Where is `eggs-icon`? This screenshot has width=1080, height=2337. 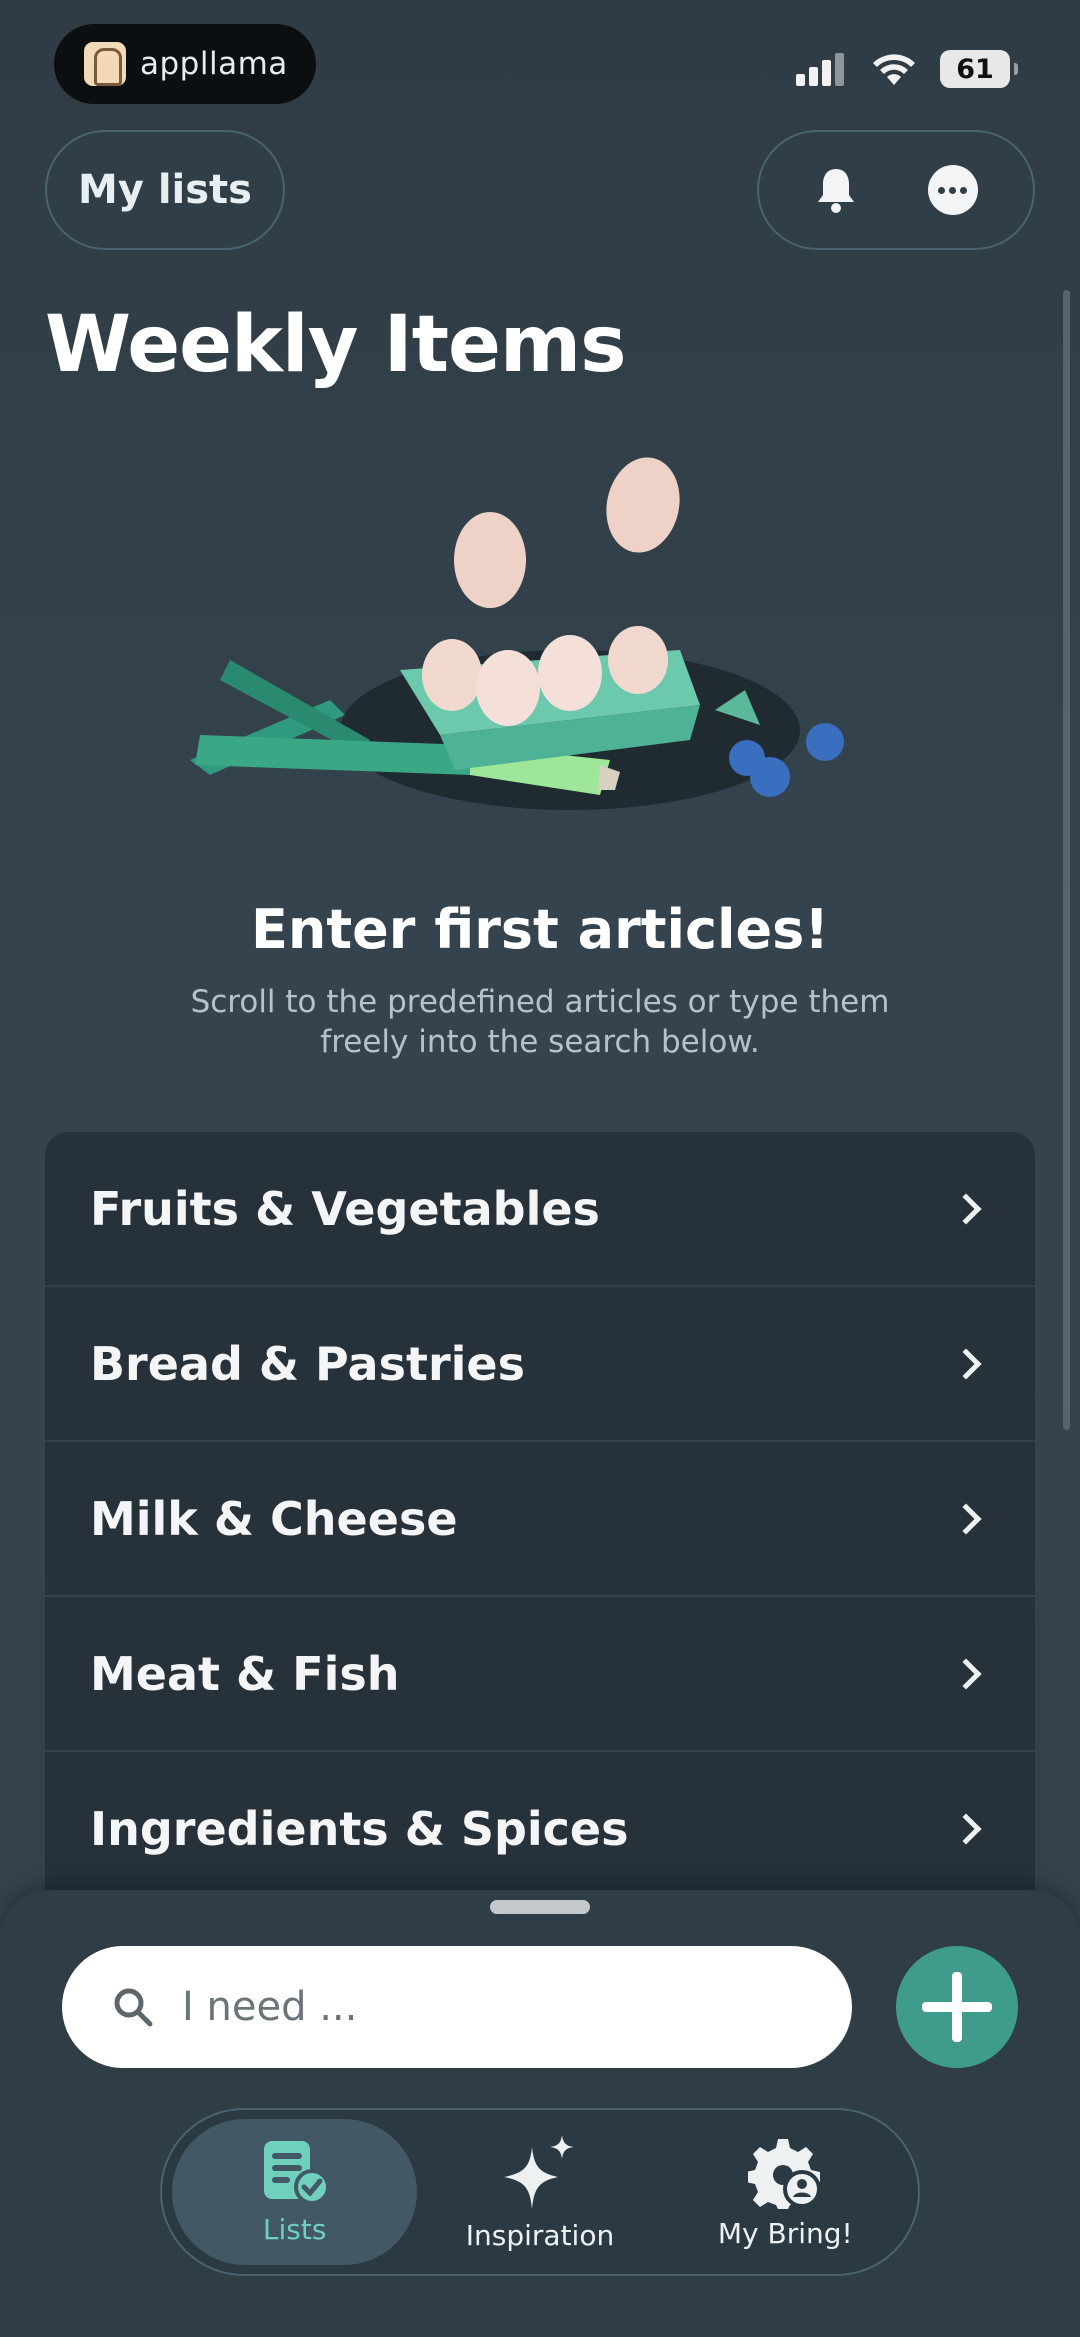 eggs-icon is located at coordinates (551, 591).